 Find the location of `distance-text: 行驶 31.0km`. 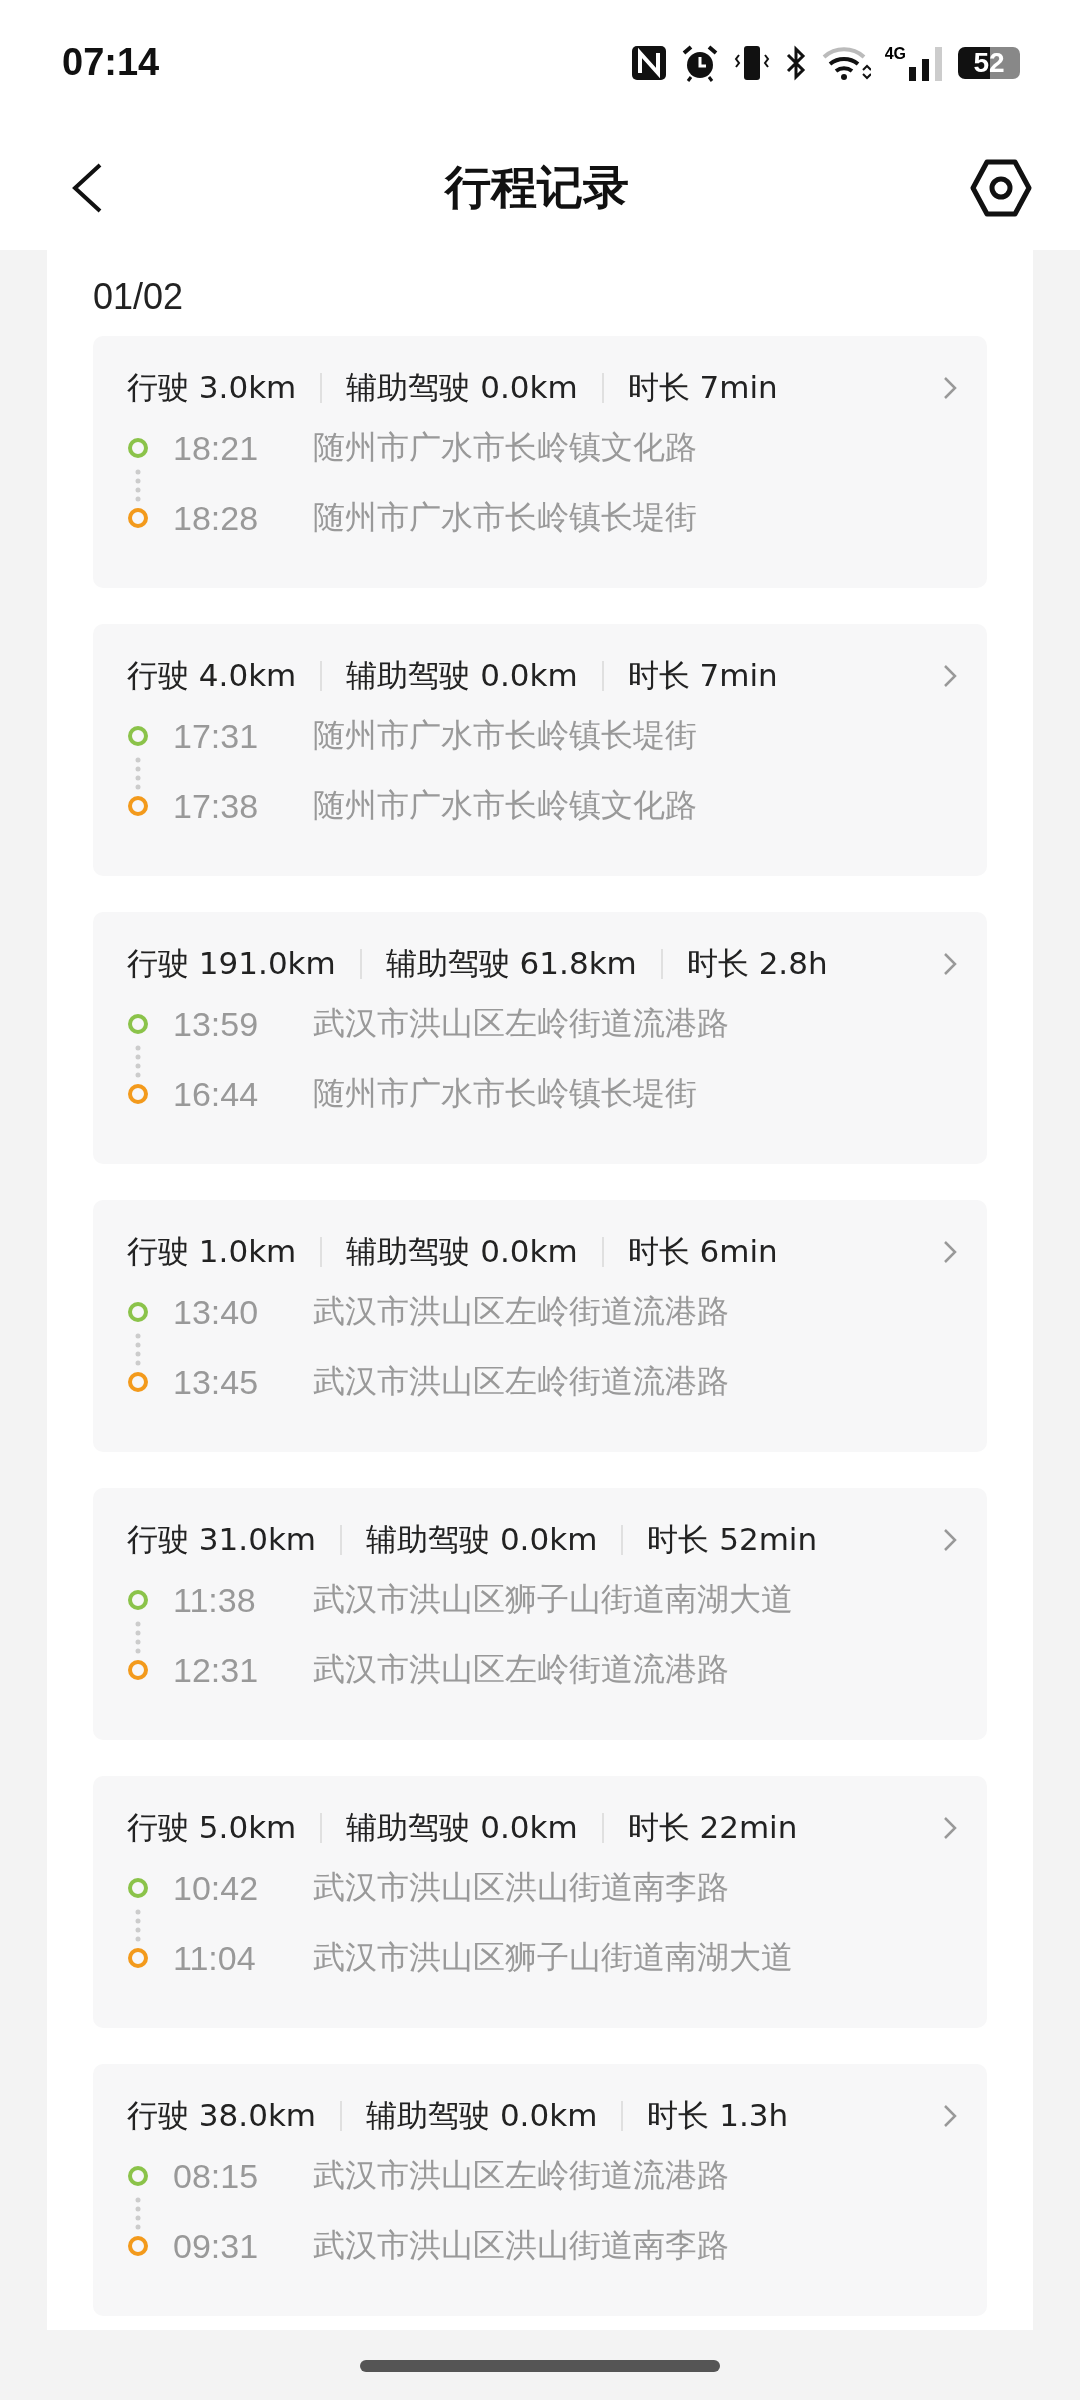

distance-text: 行驶 31.0km is located at coordinates (222, 1539).